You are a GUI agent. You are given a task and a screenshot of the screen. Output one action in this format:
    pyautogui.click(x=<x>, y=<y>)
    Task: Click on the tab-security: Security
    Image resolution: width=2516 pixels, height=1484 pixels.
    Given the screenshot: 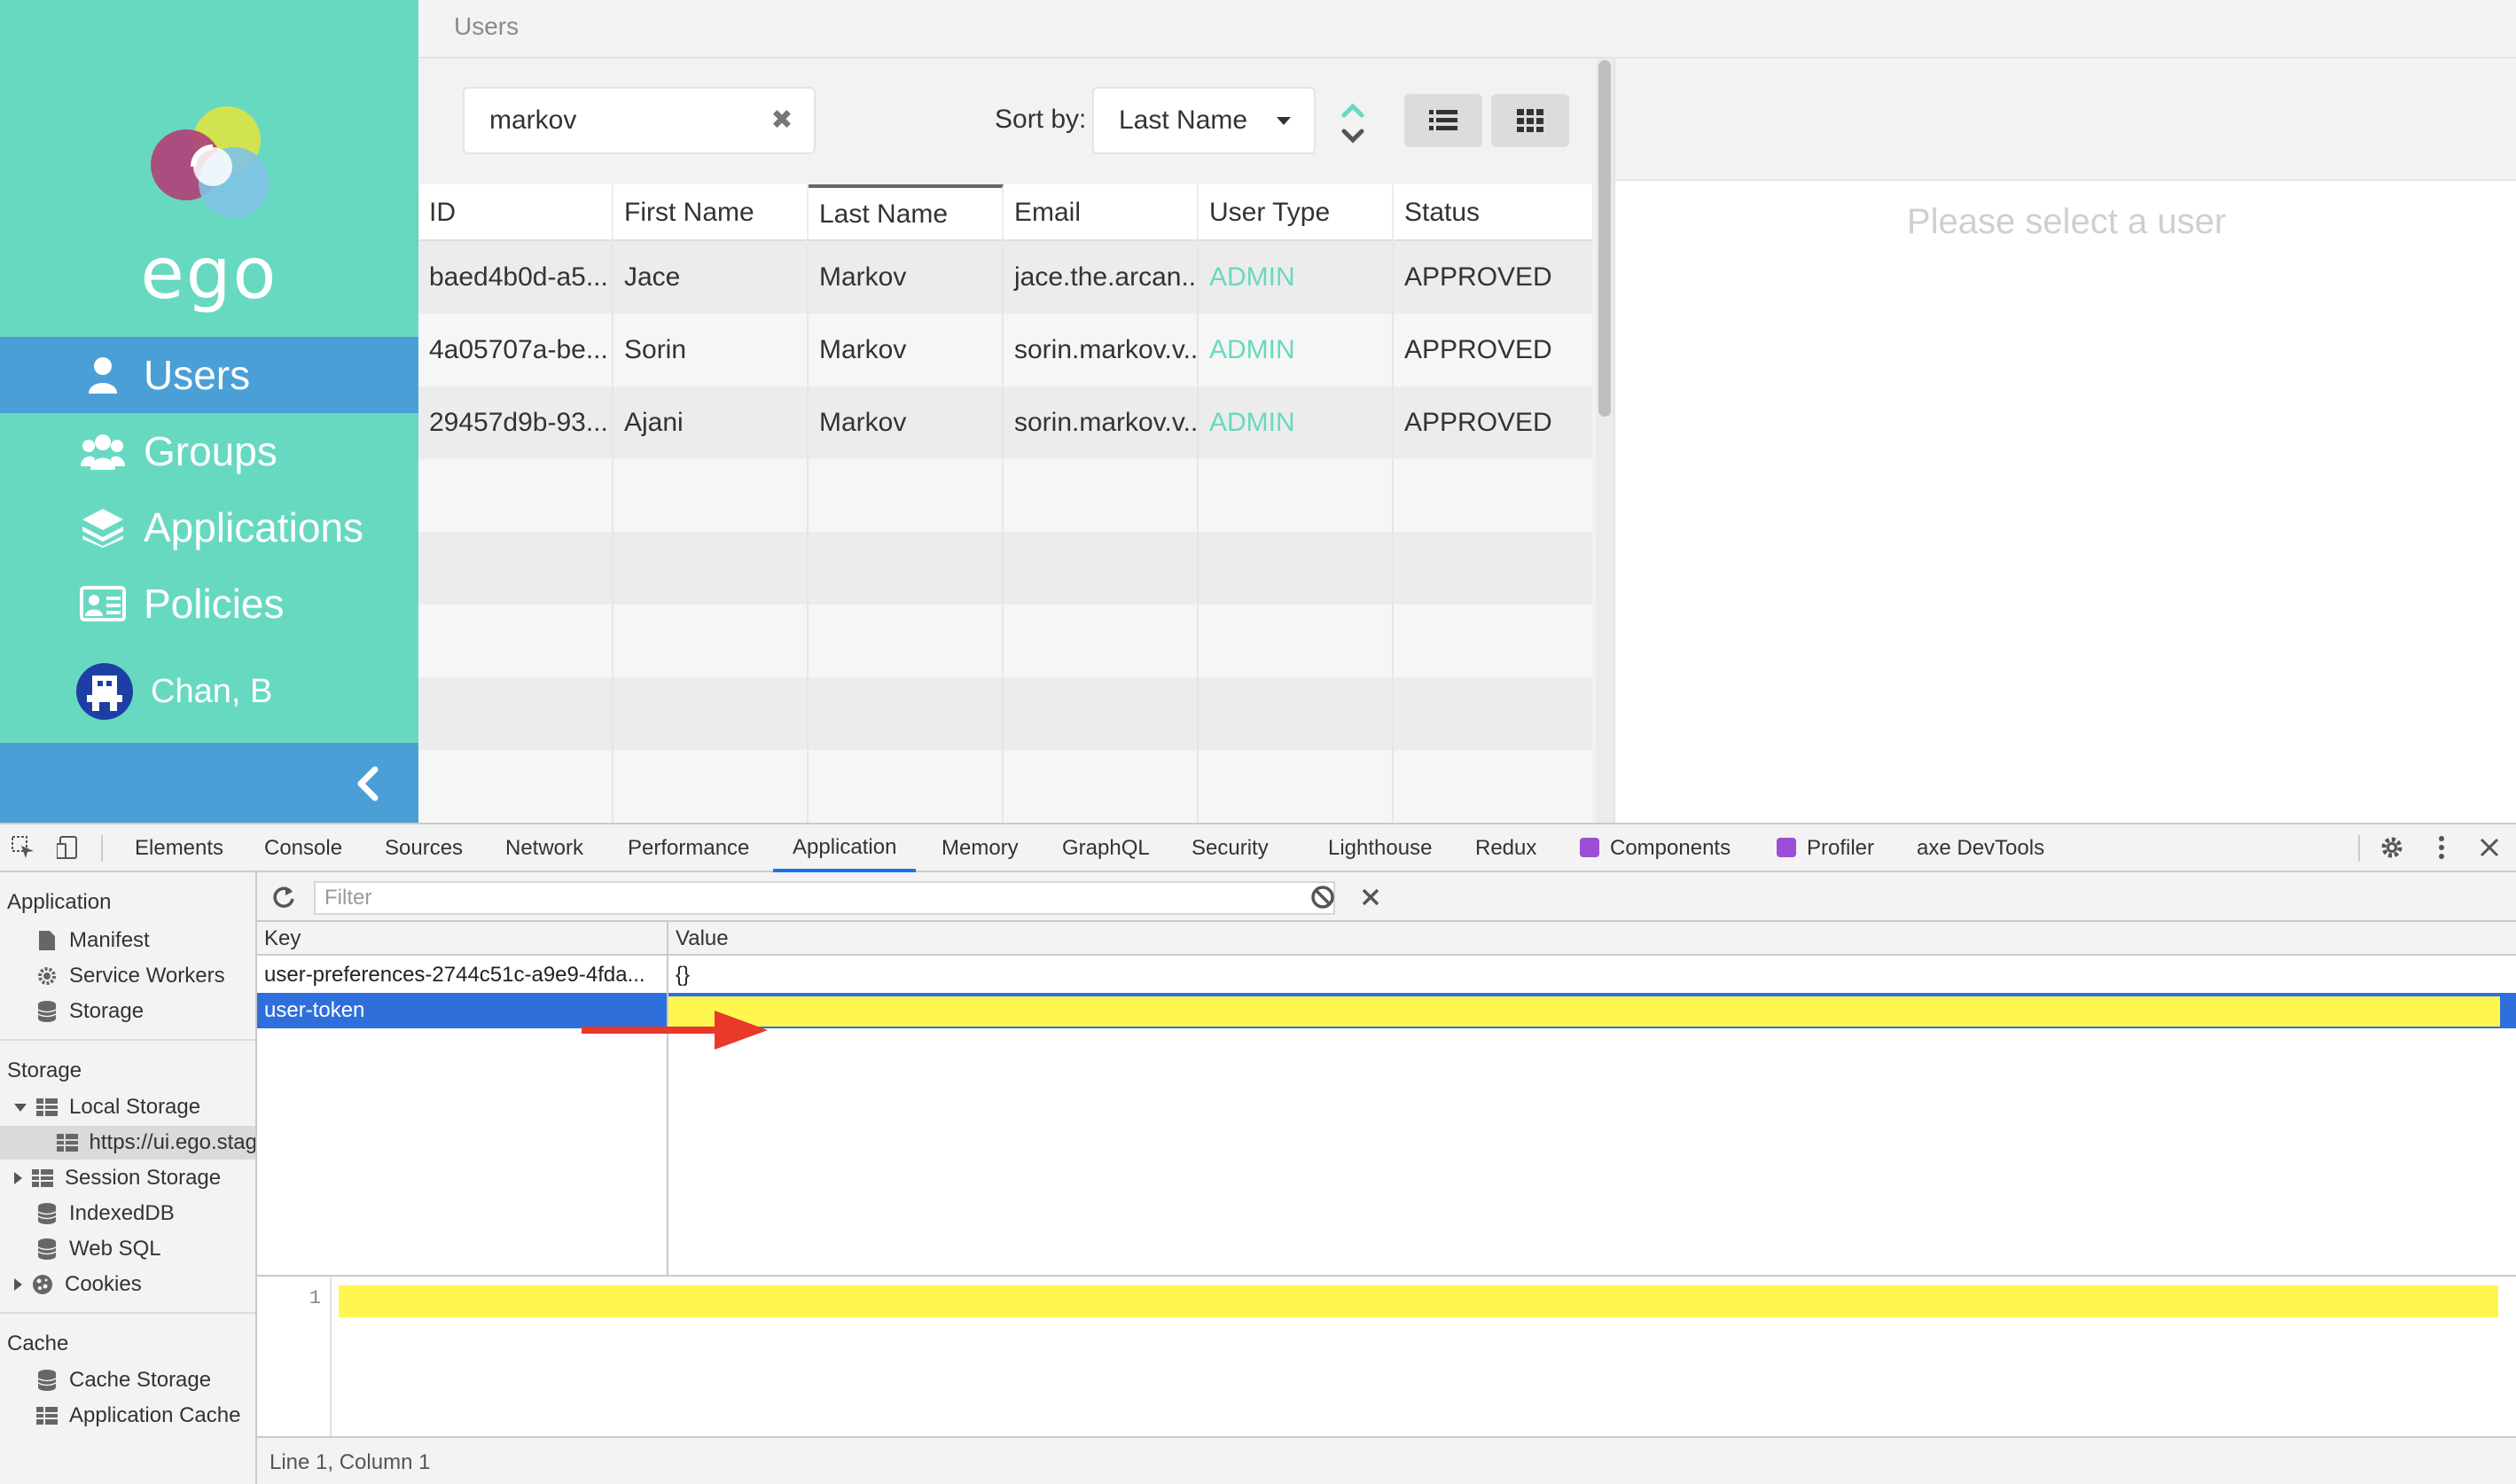 What is the action you would take?
    pyautogui.click(x=1231, y=848)
    